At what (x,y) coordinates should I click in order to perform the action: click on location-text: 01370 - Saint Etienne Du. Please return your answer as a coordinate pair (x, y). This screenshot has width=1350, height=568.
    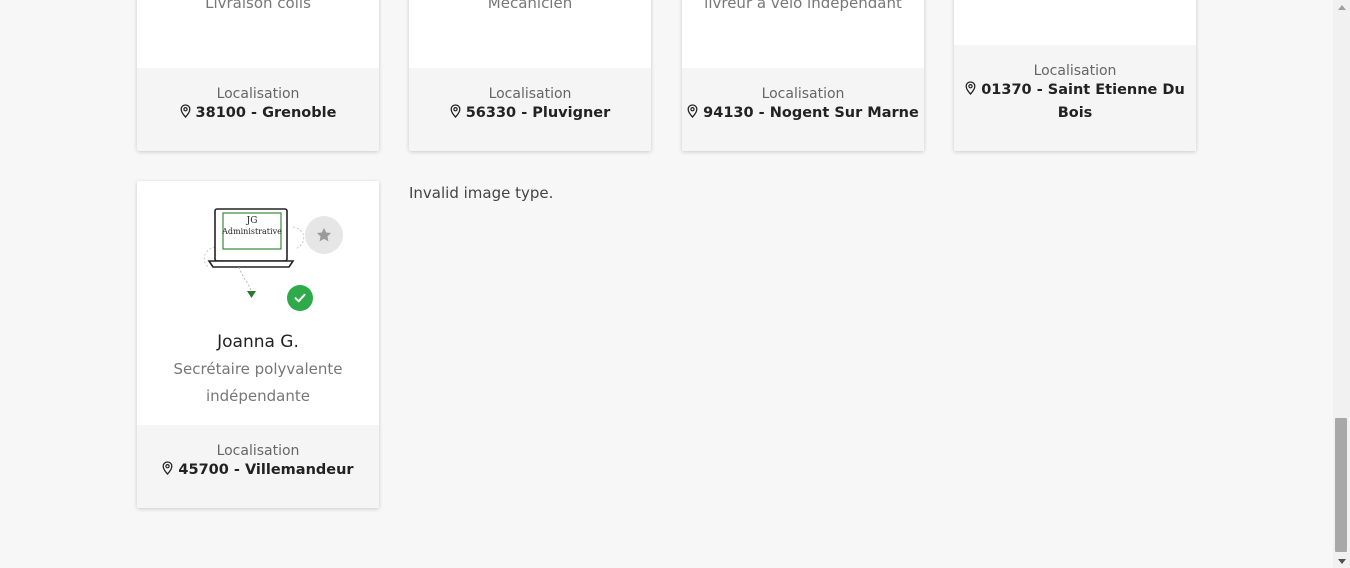
    Looking at the image, I should click on (1083, 90).